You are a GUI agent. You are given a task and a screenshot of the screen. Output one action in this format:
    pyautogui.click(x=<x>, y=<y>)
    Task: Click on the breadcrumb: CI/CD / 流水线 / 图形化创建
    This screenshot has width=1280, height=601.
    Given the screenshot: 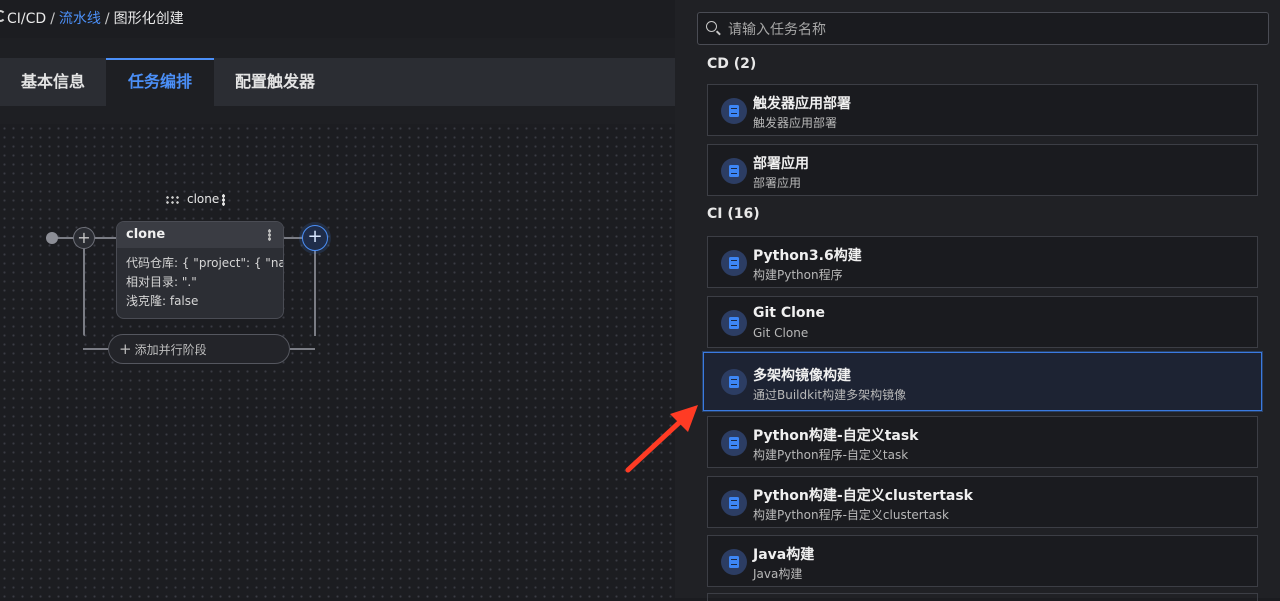 What is the action you would take?
    pyautogui.click(x=95, y=19)
    